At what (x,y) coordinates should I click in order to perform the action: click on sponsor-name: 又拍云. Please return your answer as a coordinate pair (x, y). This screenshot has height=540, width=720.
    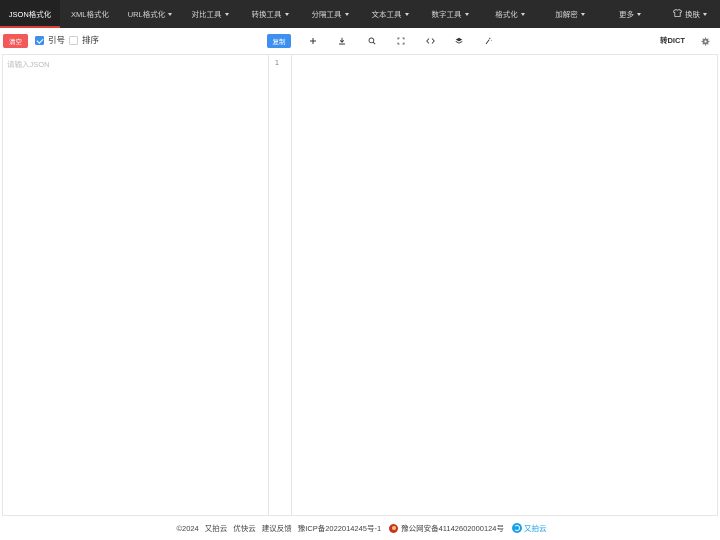
    Looking at the image, I should click on (535, 528).